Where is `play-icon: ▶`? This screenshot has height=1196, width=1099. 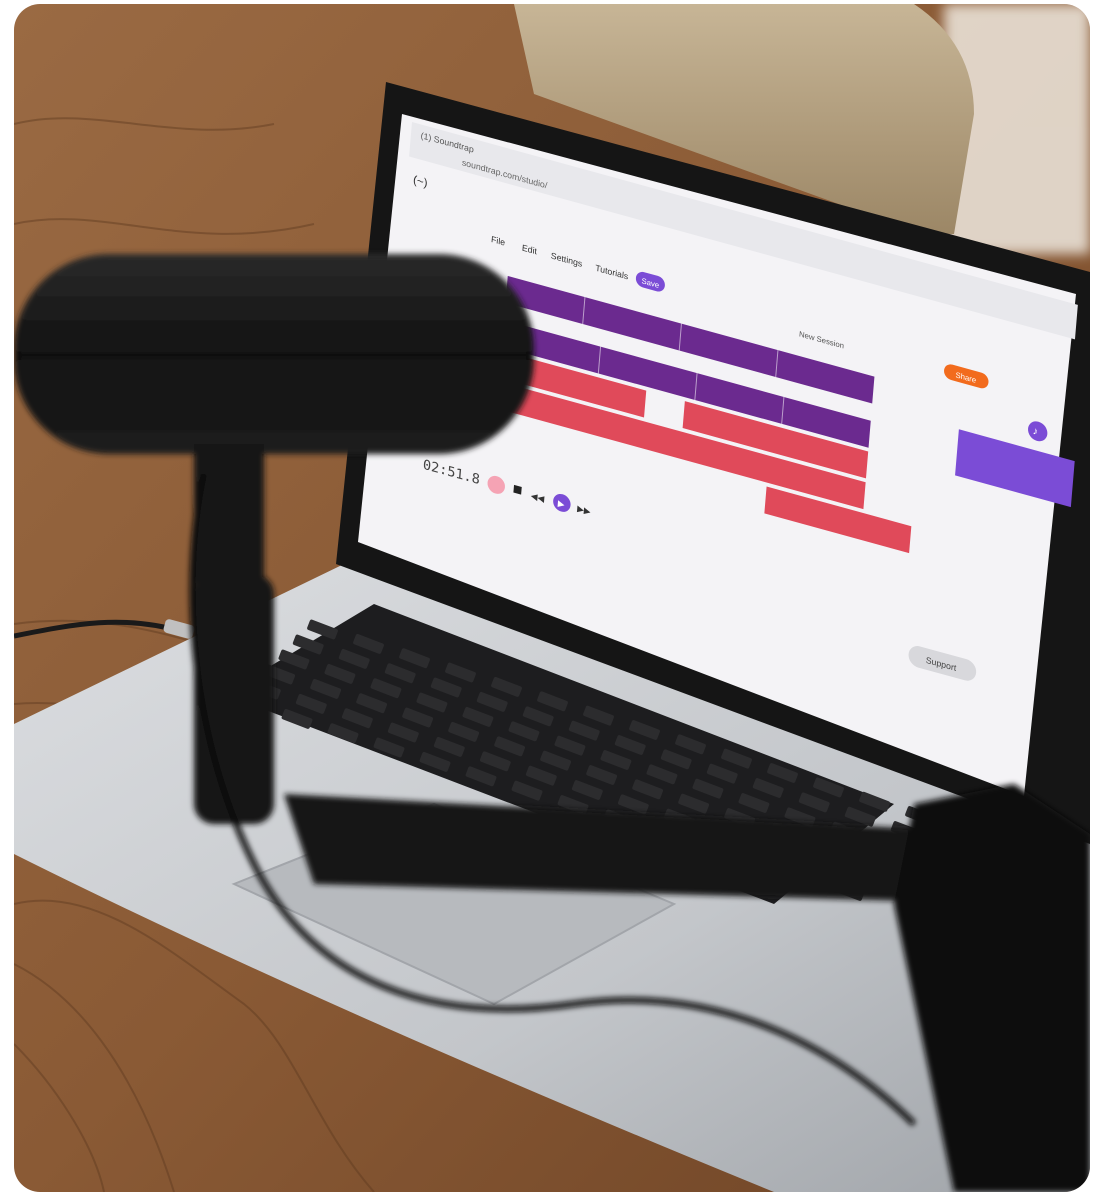
play-icon: ▶ is located at coordinates (562, 504).